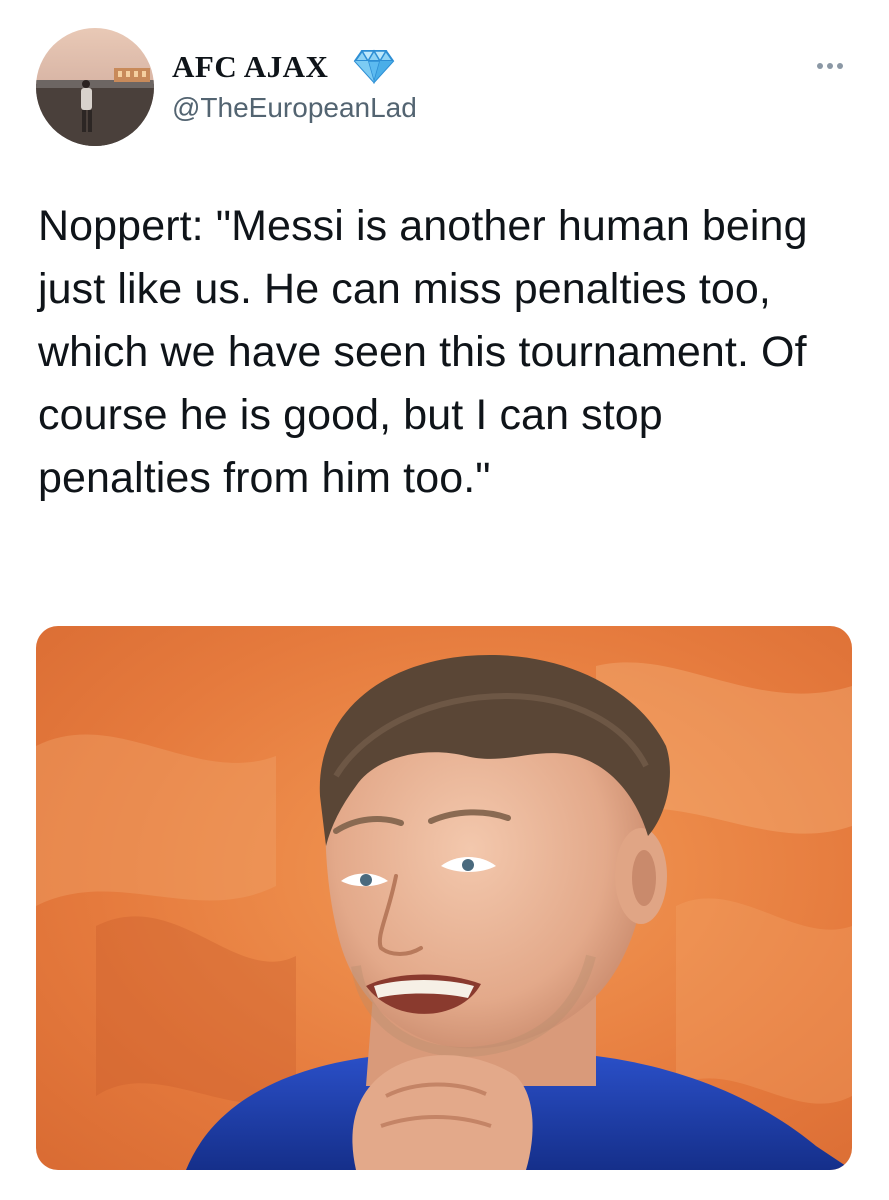 Image resolution: width=889 pixels, height=1200 pixels. I want to click on author-avatar, so click(95, 87).